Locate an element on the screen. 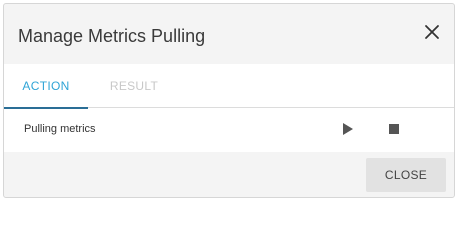 This screenshot has width=460, height=240. stop-icon is located at coordinates (394, 130).